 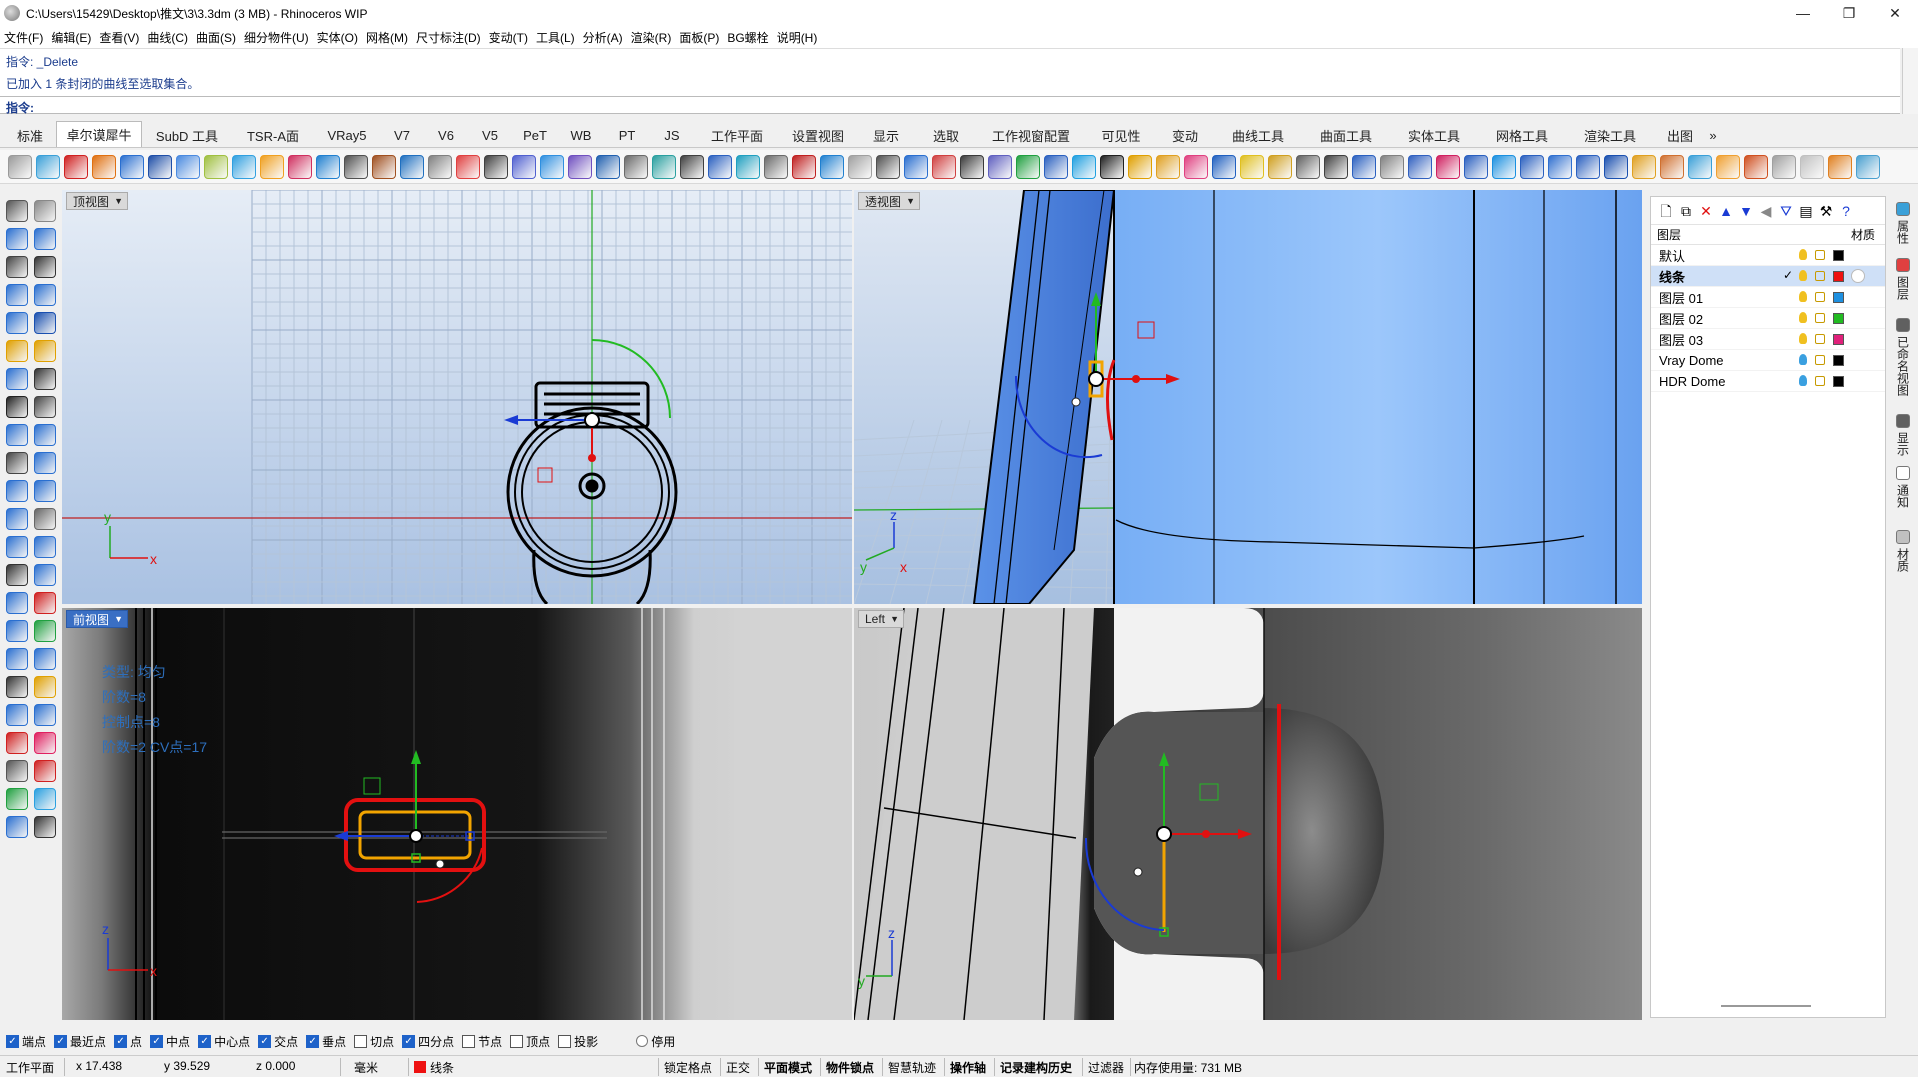 I want to click on toolbar-tab: 变动, so click(x=1185, y=135).